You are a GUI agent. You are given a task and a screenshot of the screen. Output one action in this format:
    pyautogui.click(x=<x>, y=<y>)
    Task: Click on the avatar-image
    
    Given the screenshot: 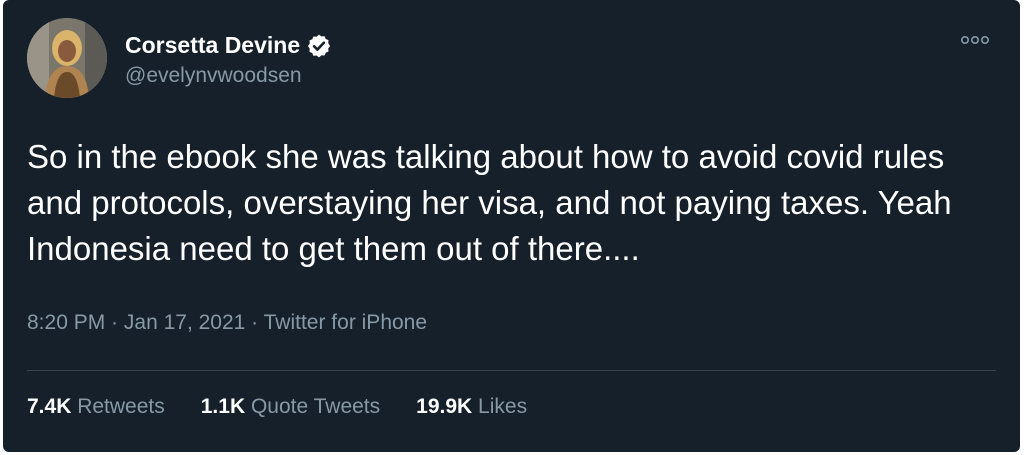 What is the action you would take?
    pyautogui.click(x=67, y=58)
    